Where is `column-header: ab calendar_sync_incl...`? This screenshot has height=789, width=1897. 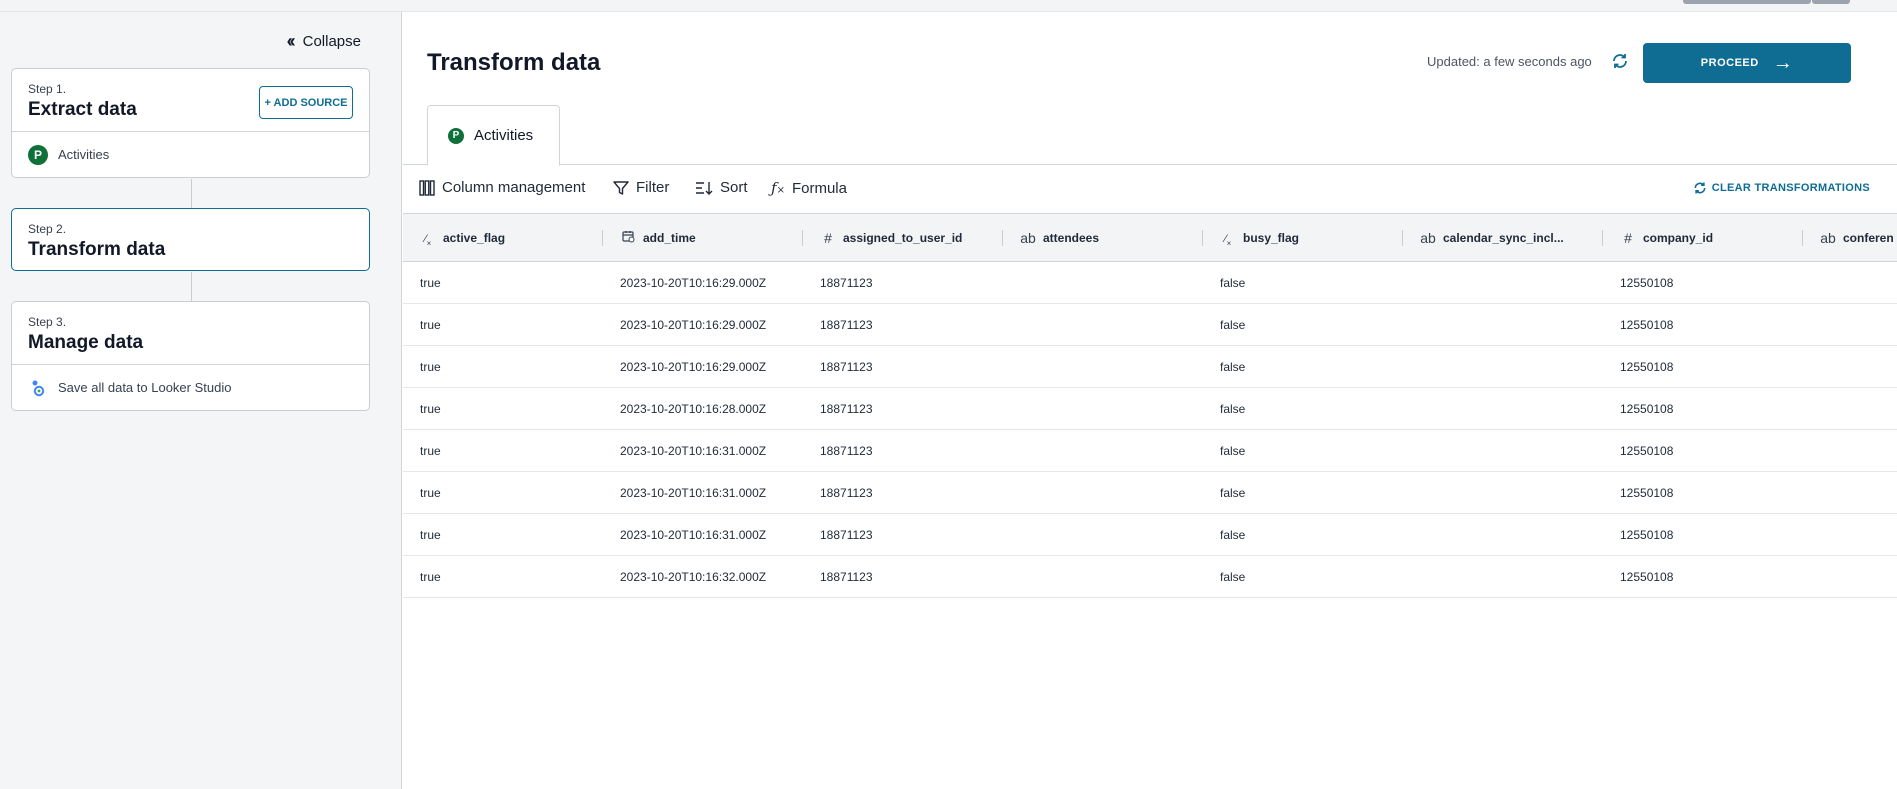 column-header: ab calendar_sync_incl... is located at coordinates (1503, 238).